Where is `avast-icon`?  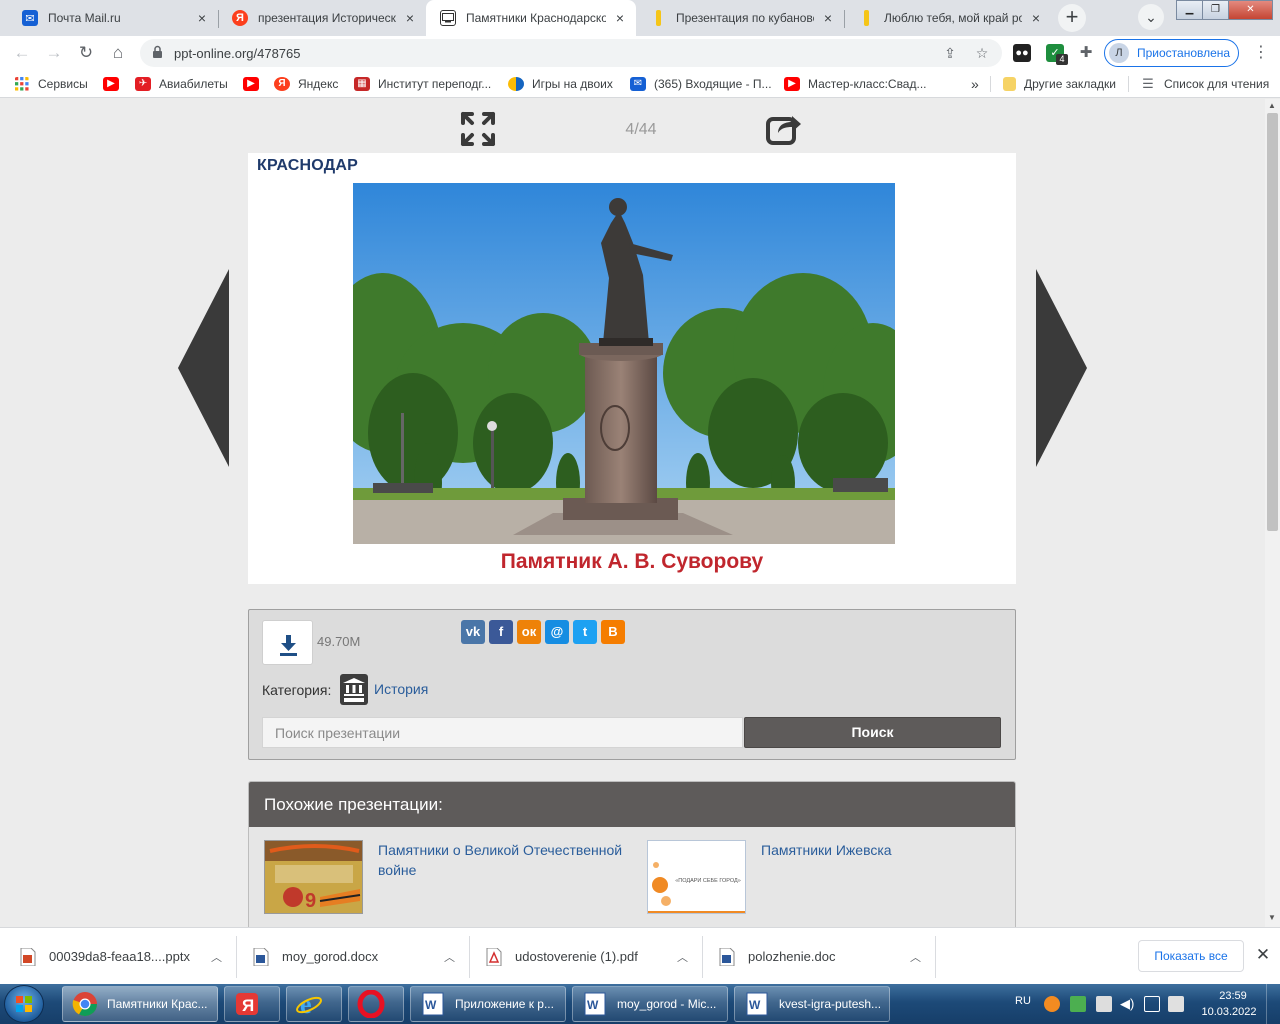
avast-icon is located at coordinates (1052, 1004).